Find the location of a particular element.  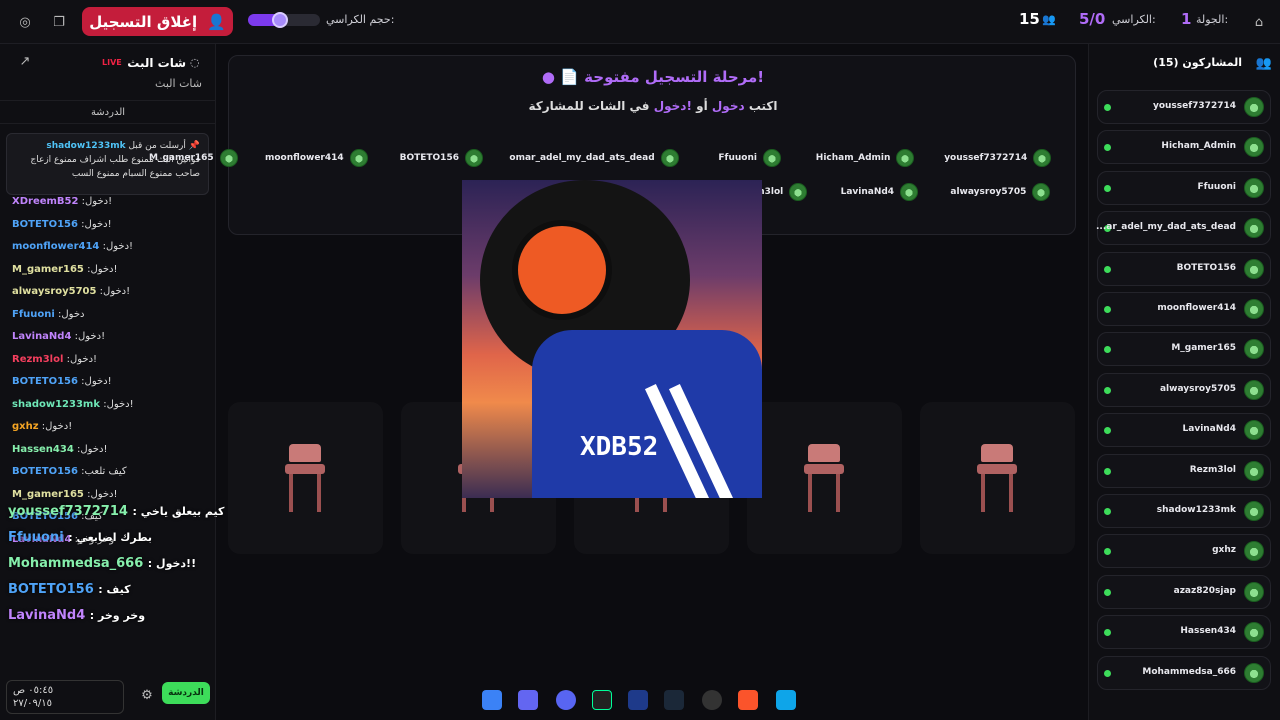

registered-chip: M_gamer165 is located at coordinates (193, 158).